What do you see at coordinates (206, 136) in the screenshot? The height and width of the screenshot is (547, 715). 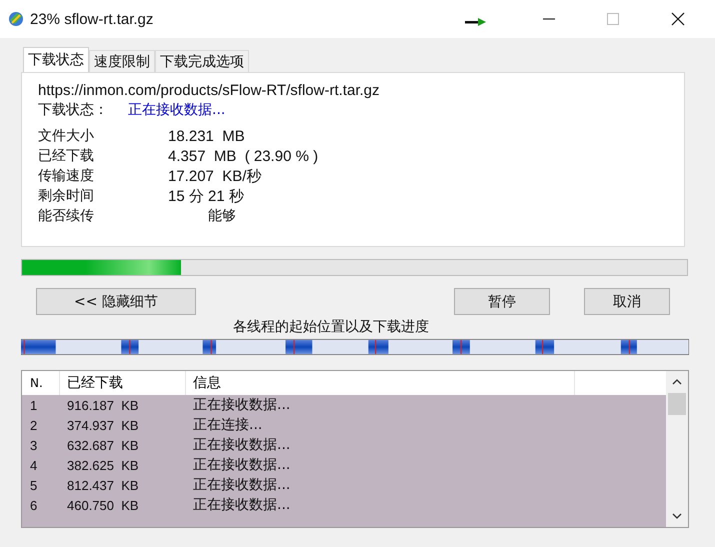 I see `detail-value: 18.231 MB` at bounding box center [206, 136].